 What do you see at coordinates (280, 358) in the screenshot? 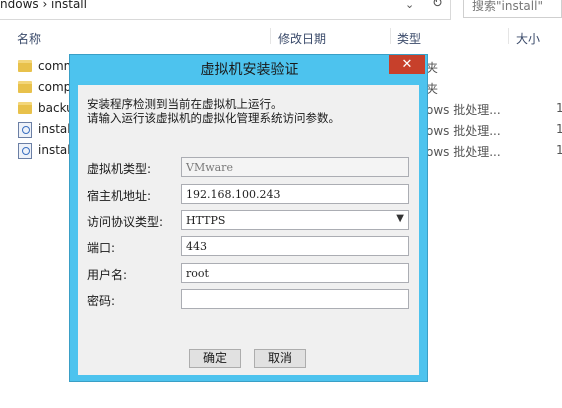
I see `cancel-button: 取消` at bounding box center [280, 358].